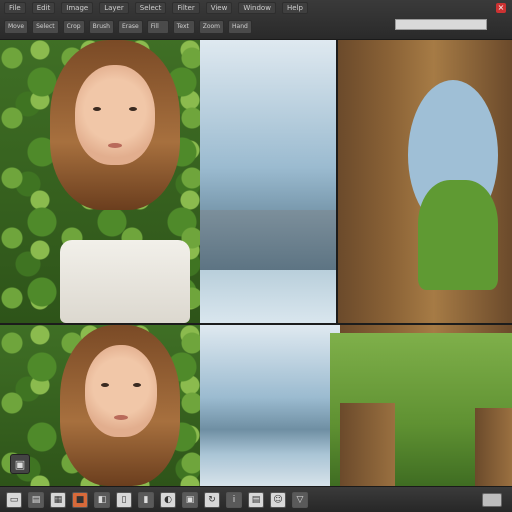  Describe the element at coordinates (270, 405) in the screenshot. I see `photo-bottom-center` at that location.